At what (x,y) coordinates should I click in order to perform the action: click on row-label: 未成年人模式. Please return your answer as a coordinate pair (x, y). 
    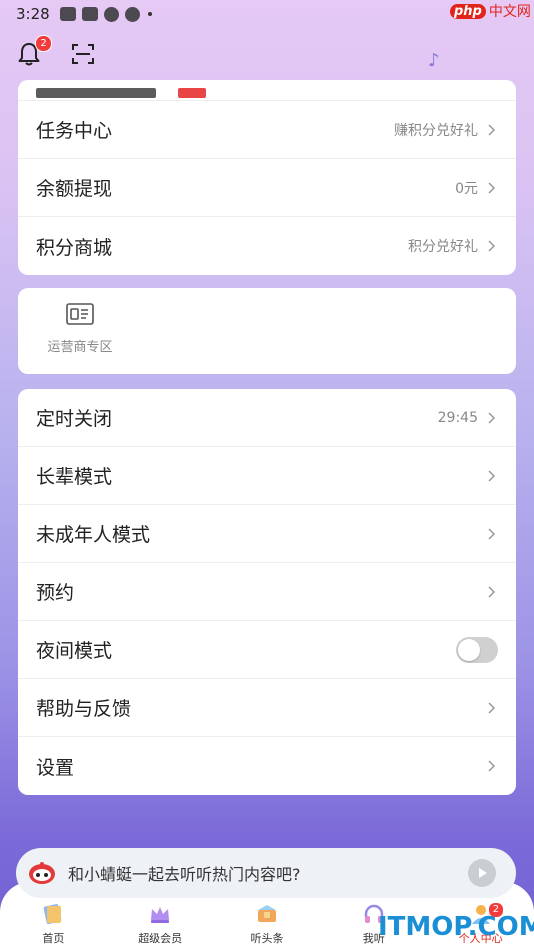
    Looking at the image, I should click on (93, 535).